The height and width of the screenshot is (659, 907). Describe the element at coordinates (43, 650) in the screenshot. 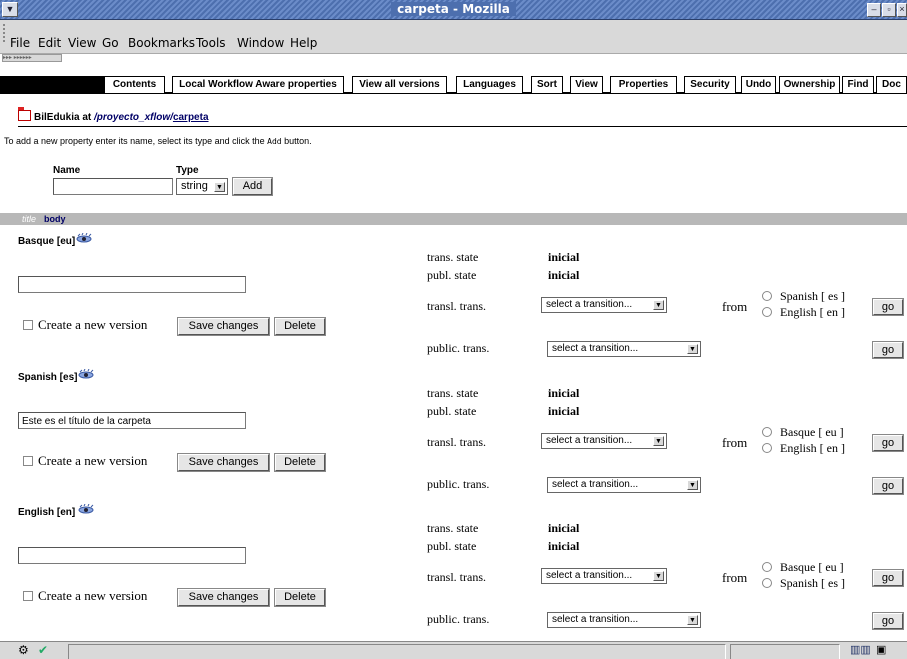

I see `mail-icon: ✔` at that location.